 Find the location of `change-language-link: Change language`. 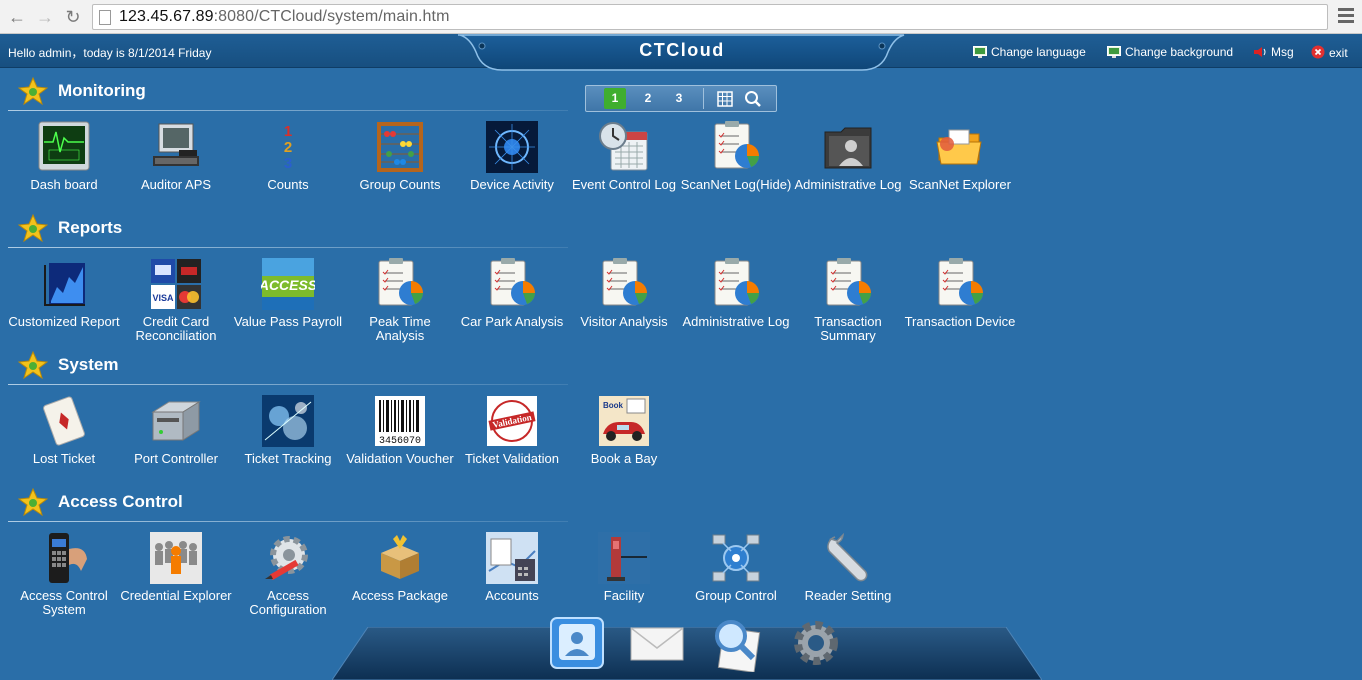

change-language-link: Change language is located at coordinates (1029, 52).